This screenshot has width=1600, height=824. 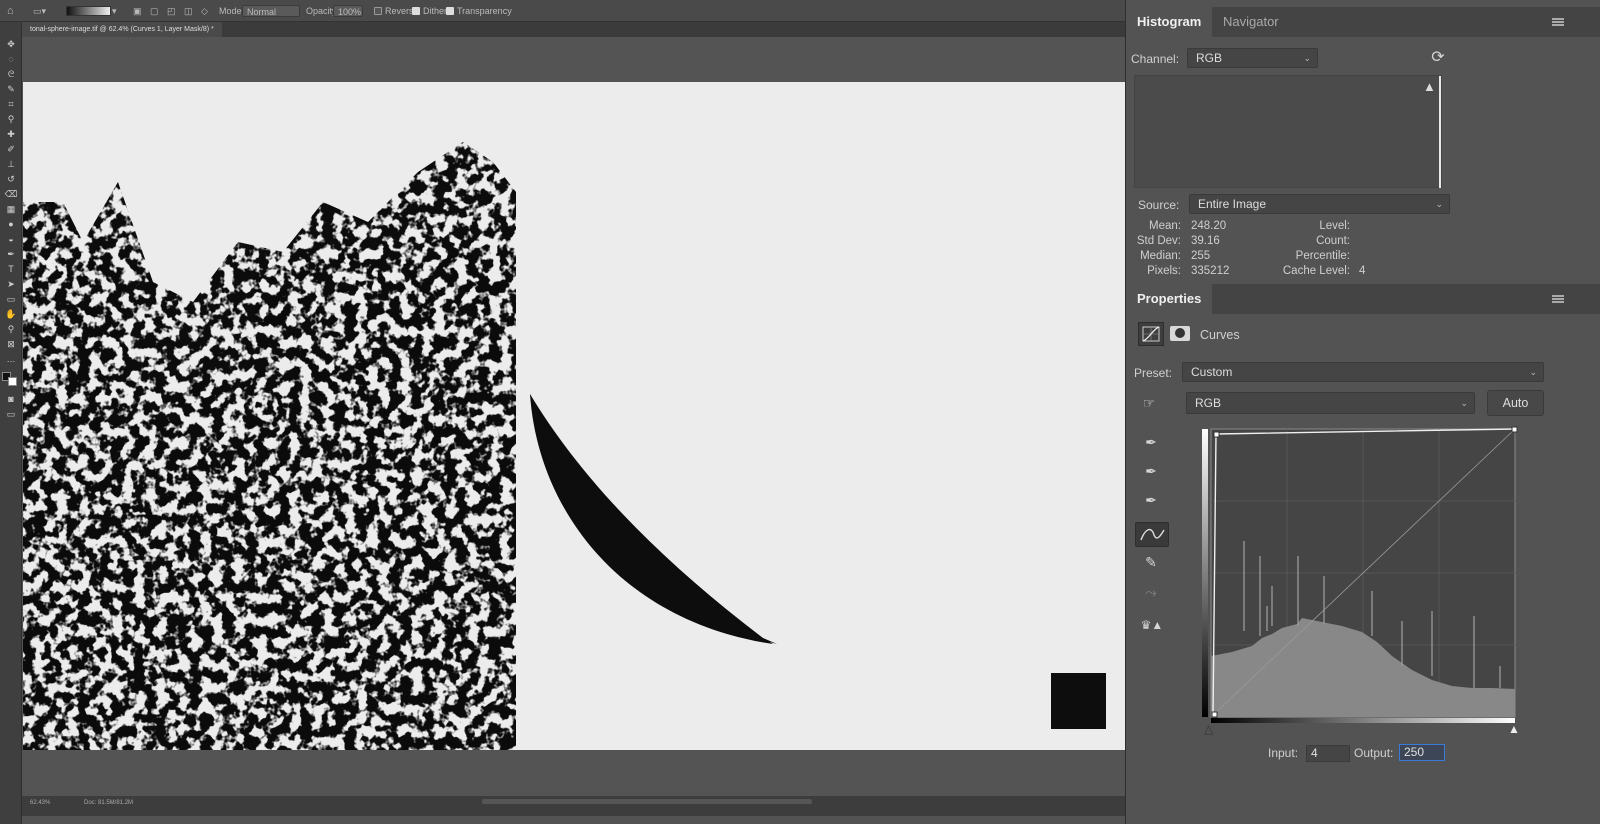 I want to click on gradient-preset-icon: ▭▾, so click(x=39, y=11).